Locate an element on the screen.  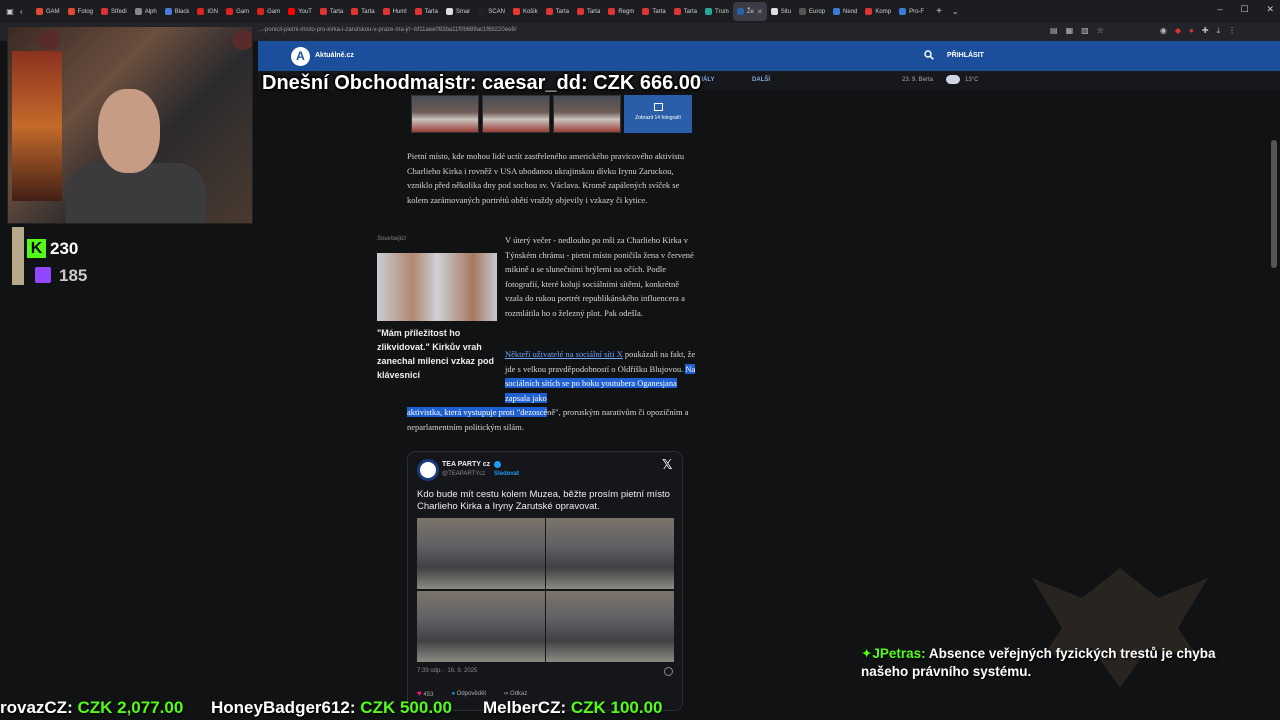
window-controls: – ☐ ✕ is located at coordinates (1245, 9).